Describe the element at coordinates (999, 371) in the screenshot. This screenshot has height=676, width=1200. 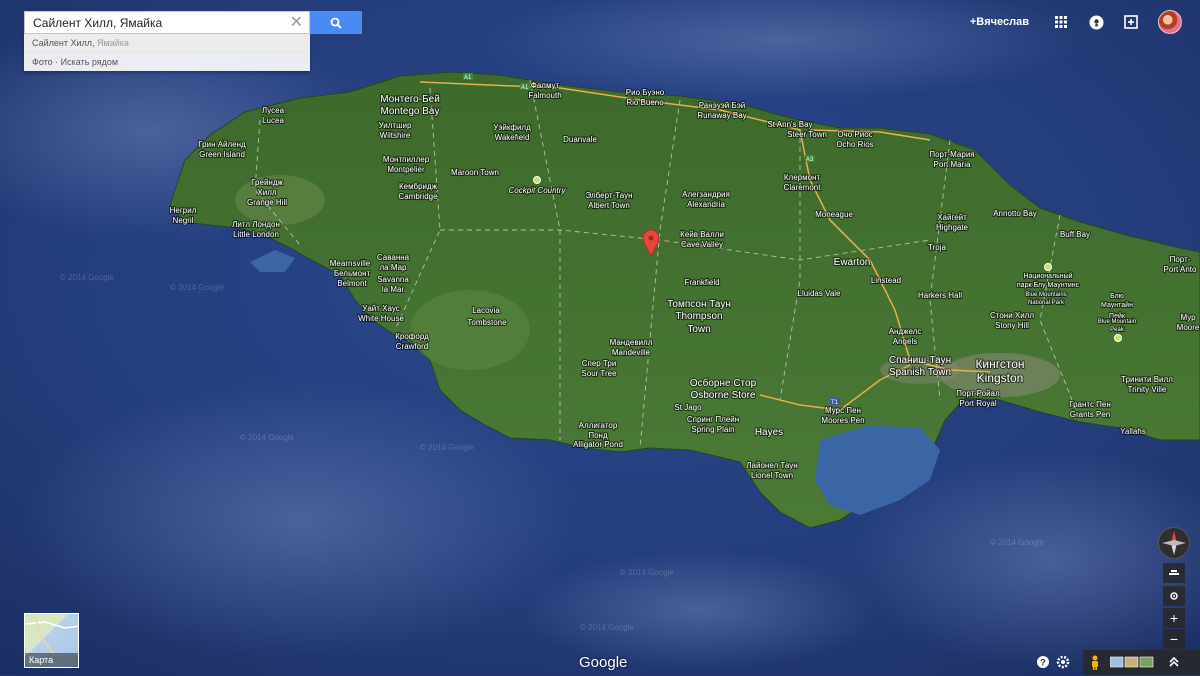
I see `place-label-kingston: КингстонKingston` at that location.